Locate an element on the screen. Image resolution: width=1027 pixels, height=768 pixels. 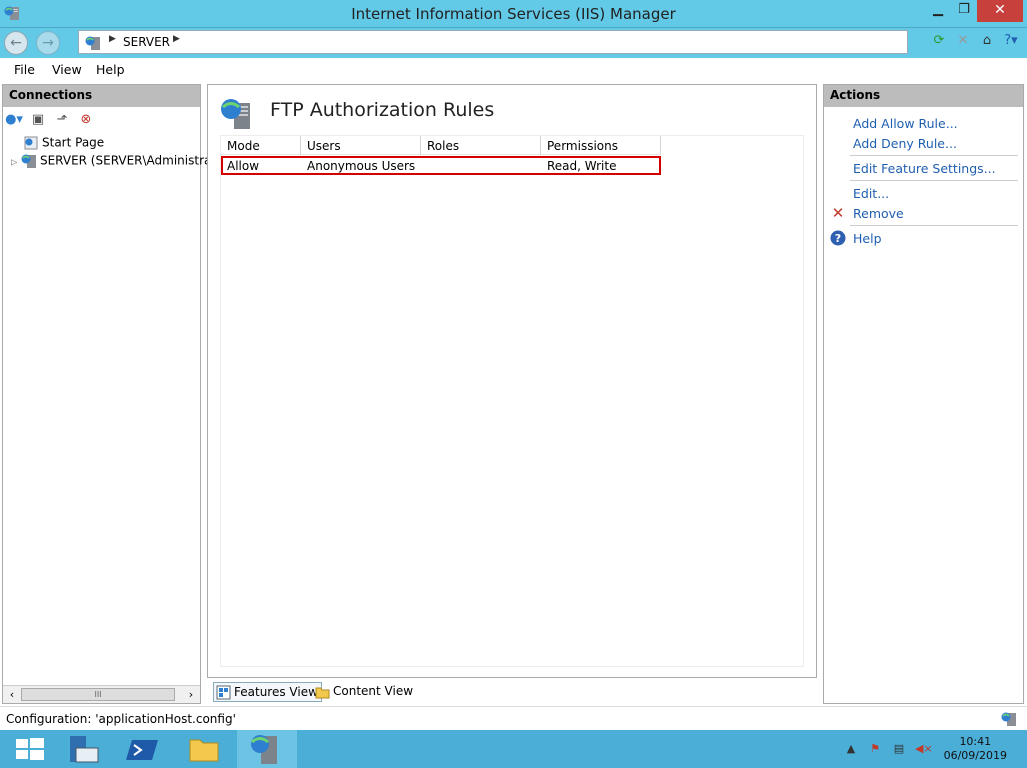
help-dropdown-icon: ?▾ is located at coordinates (1011, 41).